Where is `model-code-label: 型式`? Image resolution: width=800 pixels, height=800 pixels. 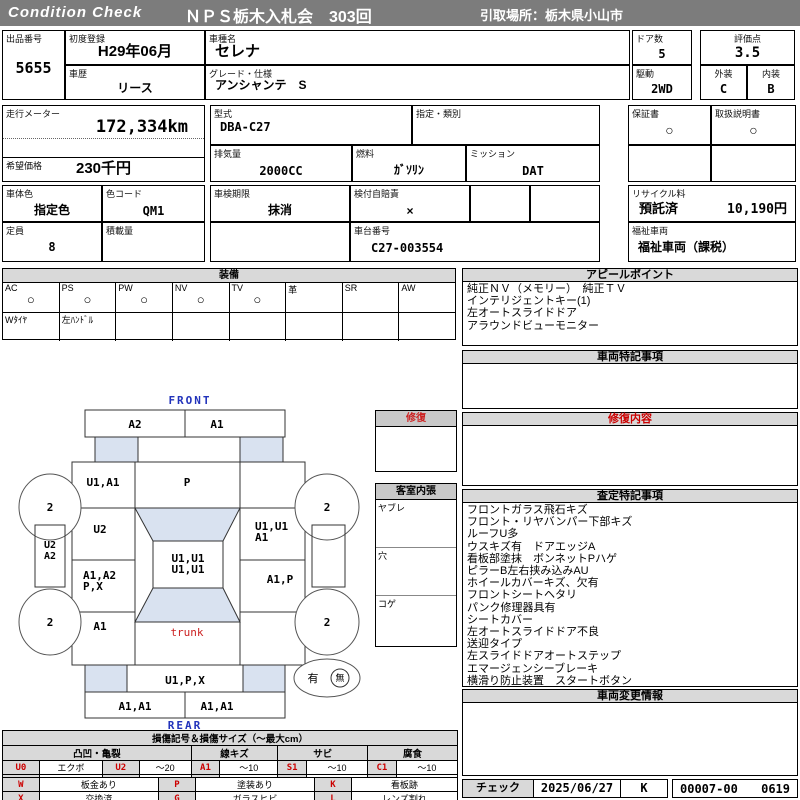
model-code-label: 型式 is located at coordinates (223, 114).